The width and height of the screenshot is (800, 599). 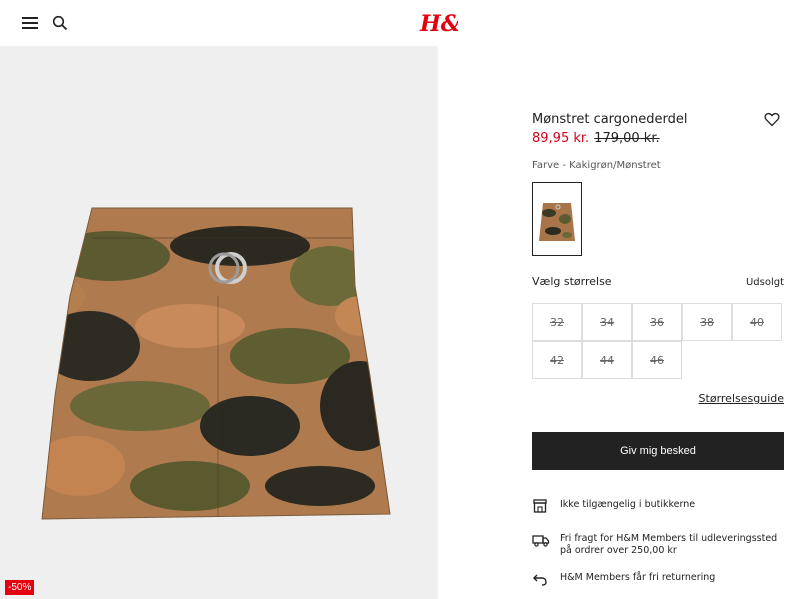 What do you see at coordinates (627, 138) in the screenshot?
I see `original-price: 179,00 kr.` at bounding box center [627, 138].